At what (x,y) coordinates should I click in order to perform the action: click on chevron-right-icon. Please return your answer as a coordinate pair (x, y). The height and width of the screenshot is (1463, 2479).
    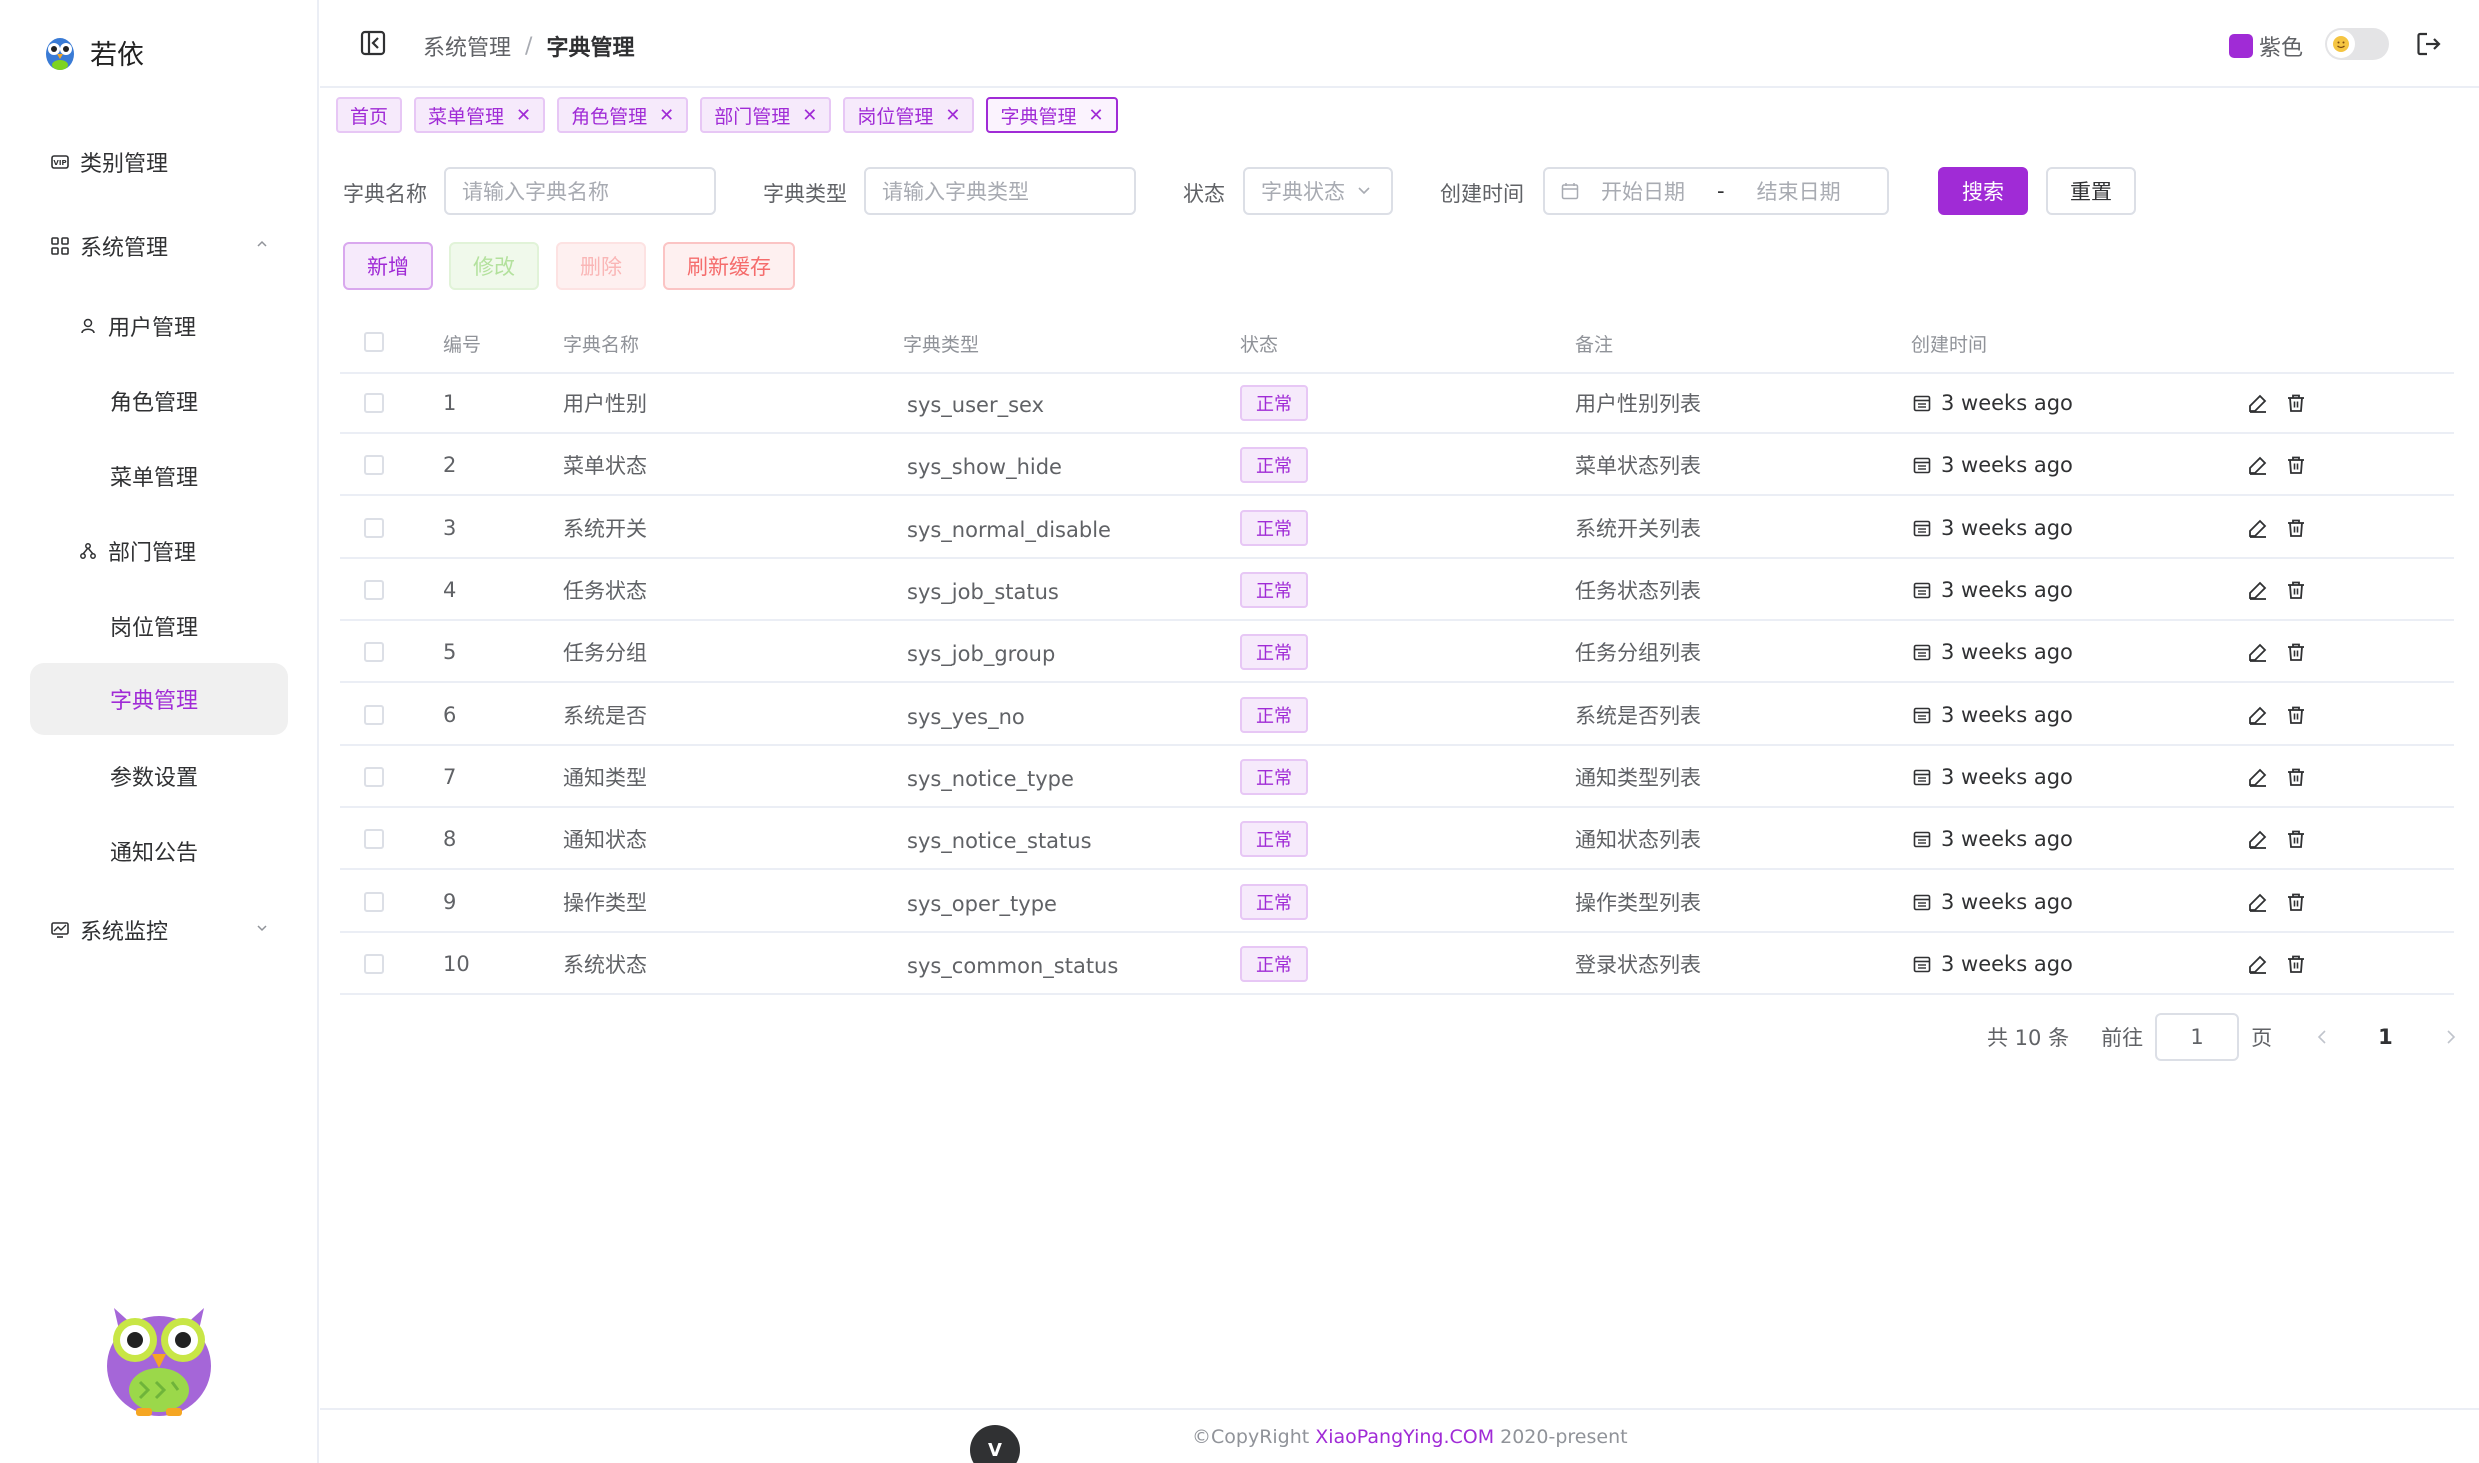
    Looking at the image, I should click on (2451, 1037).